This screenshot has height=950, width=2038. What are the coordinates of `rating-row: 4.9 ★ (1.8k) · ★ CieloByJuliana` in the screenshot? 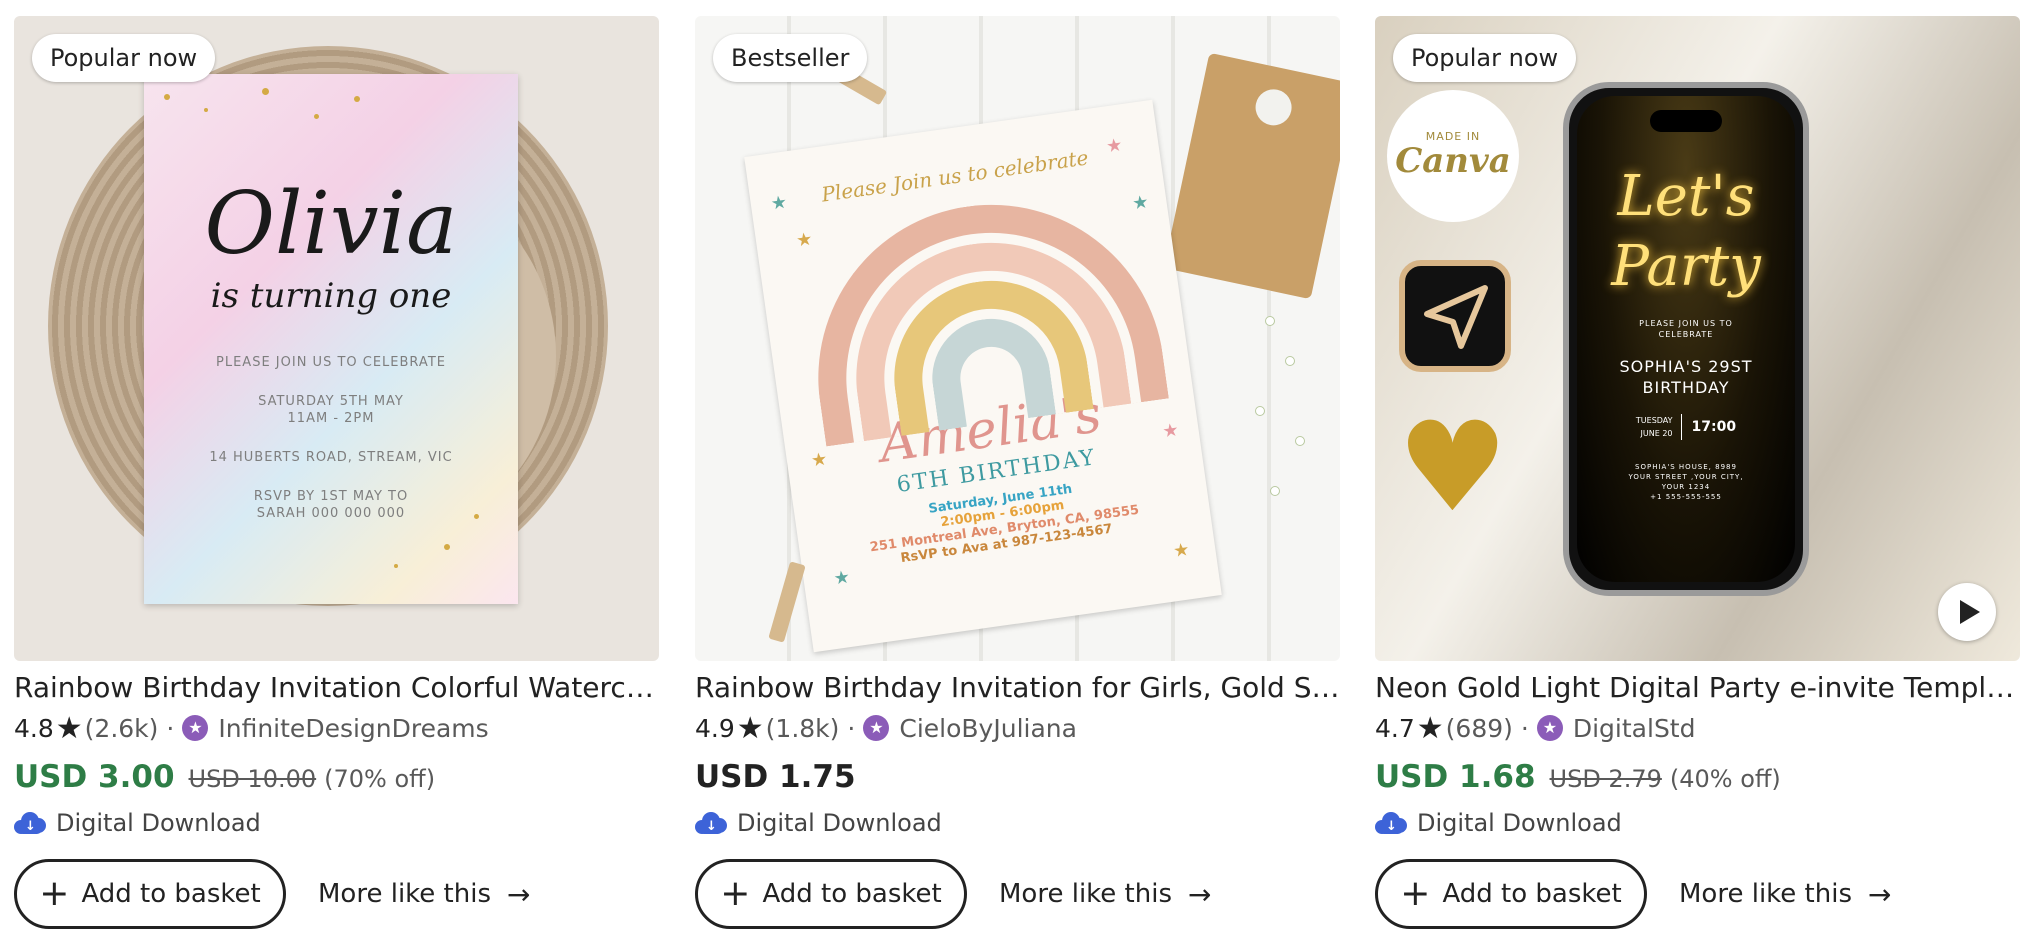 It's located at (1017, 728).